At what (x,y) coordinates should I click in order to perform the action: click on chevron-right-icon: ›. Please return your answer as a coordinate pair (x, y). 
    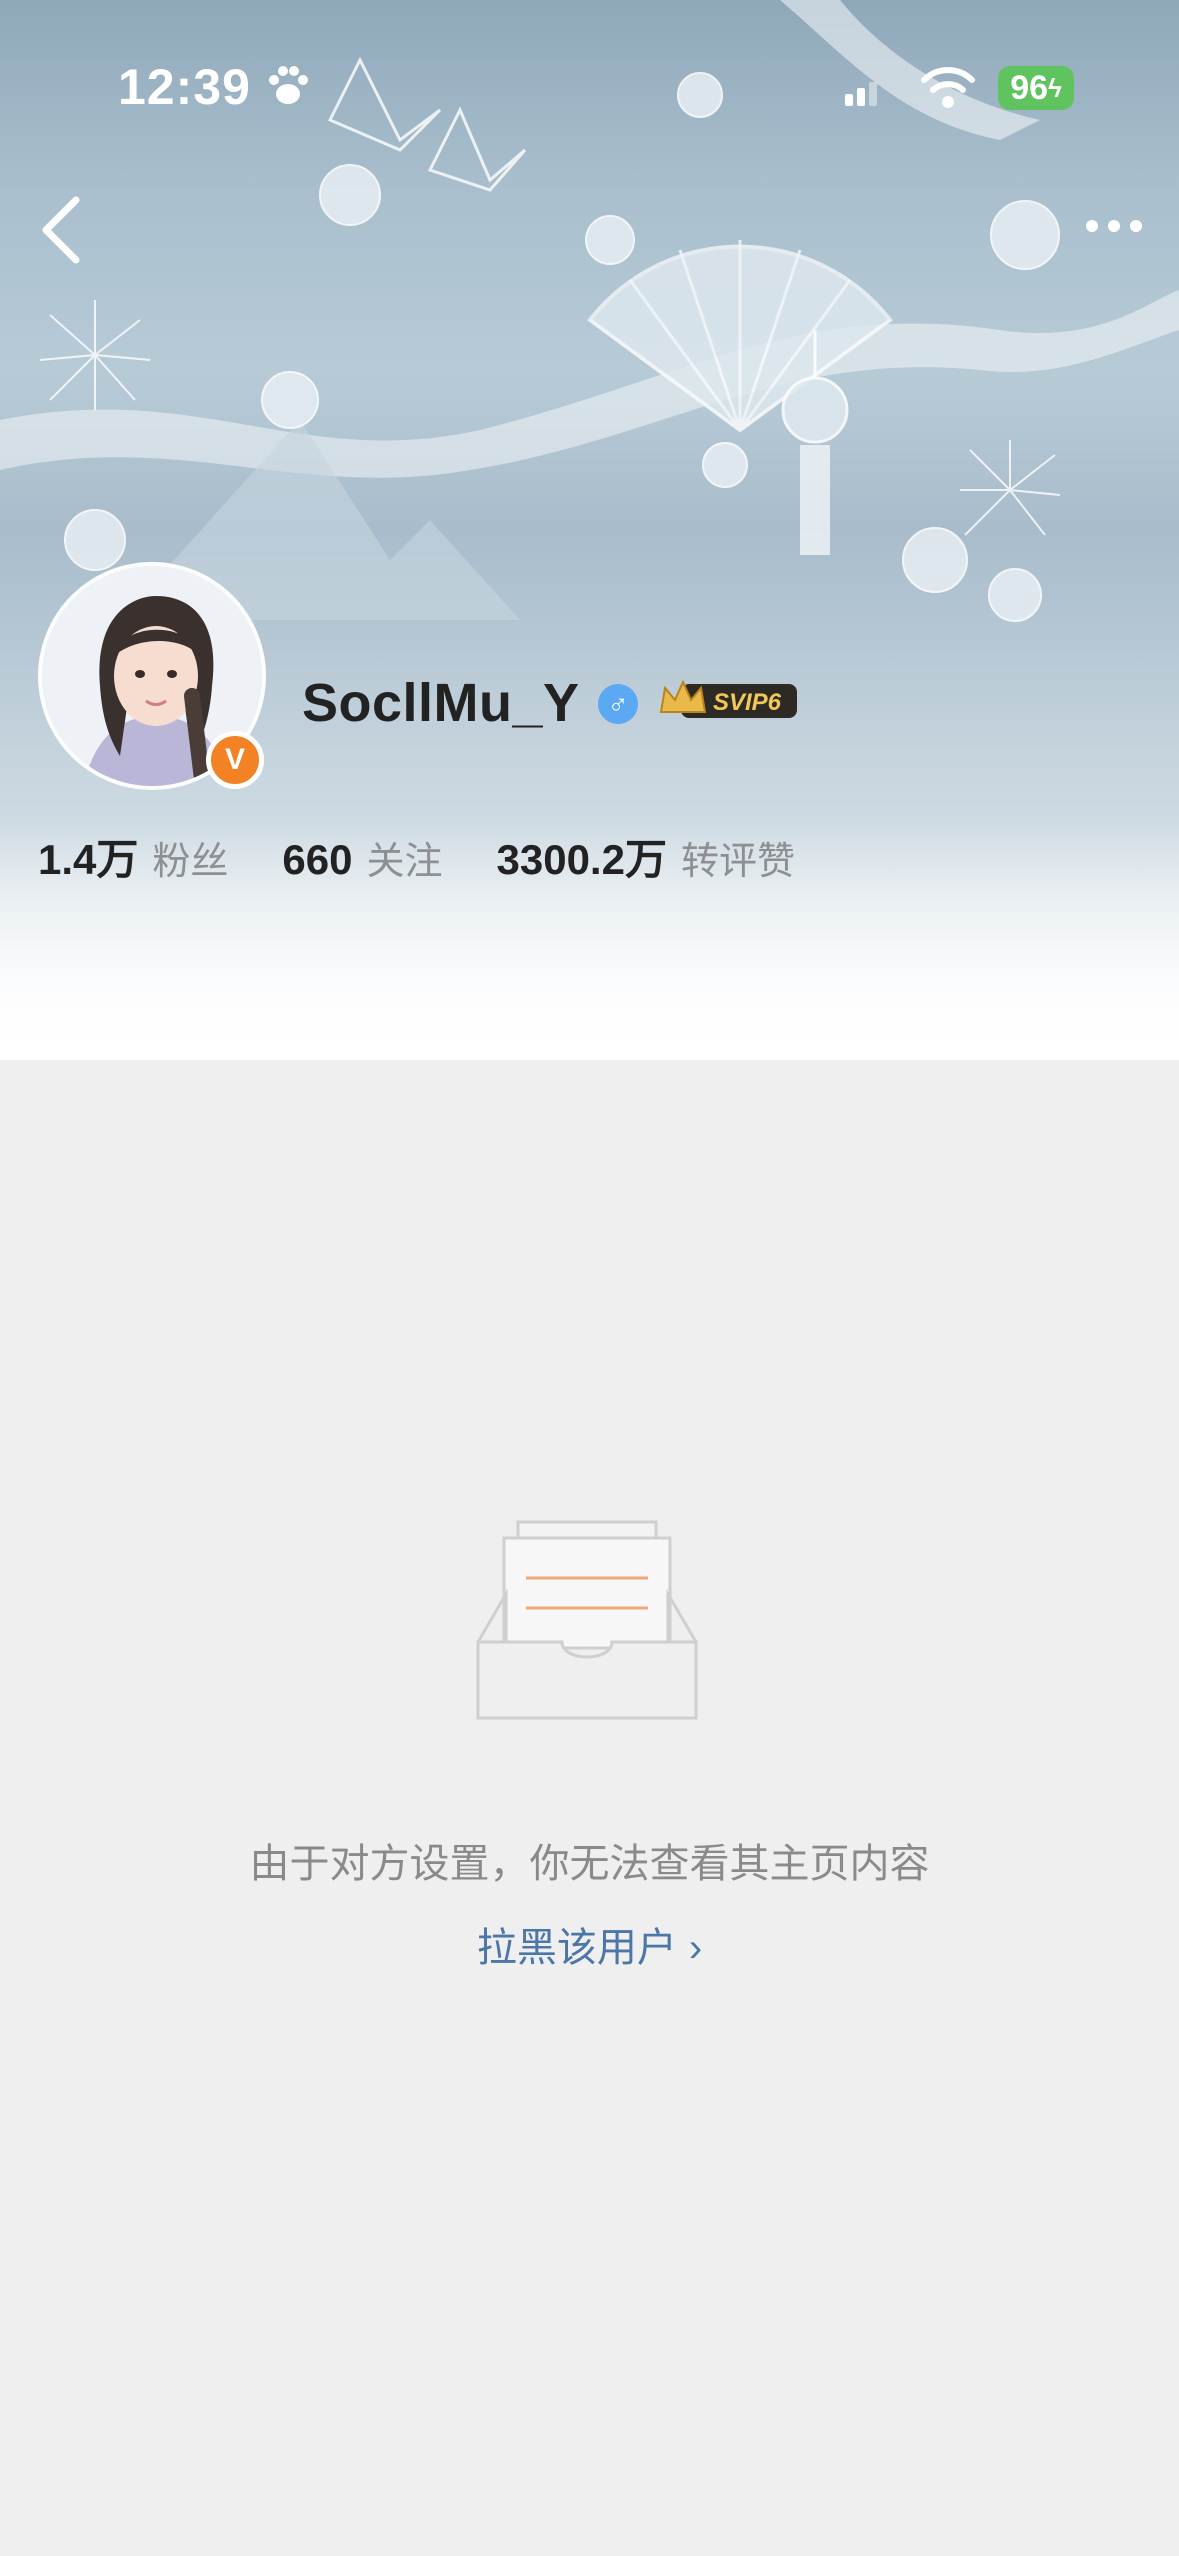
    Looking at the image, I should click on (695, 1948).